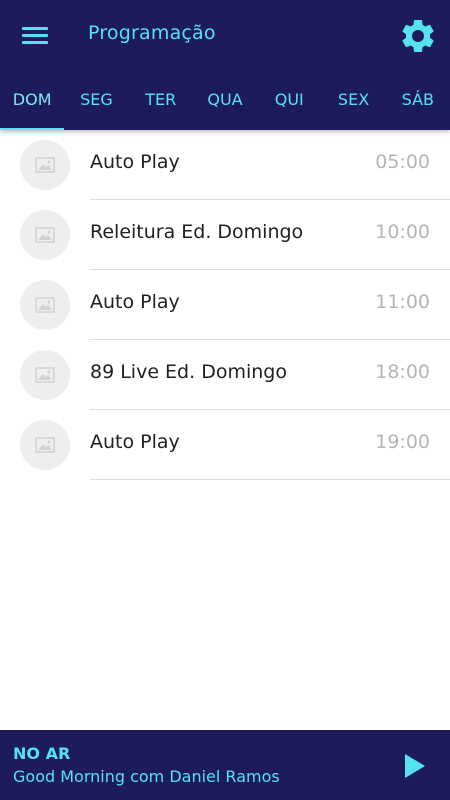  I want to click on tab-seg: SEG, so click(96, 101).